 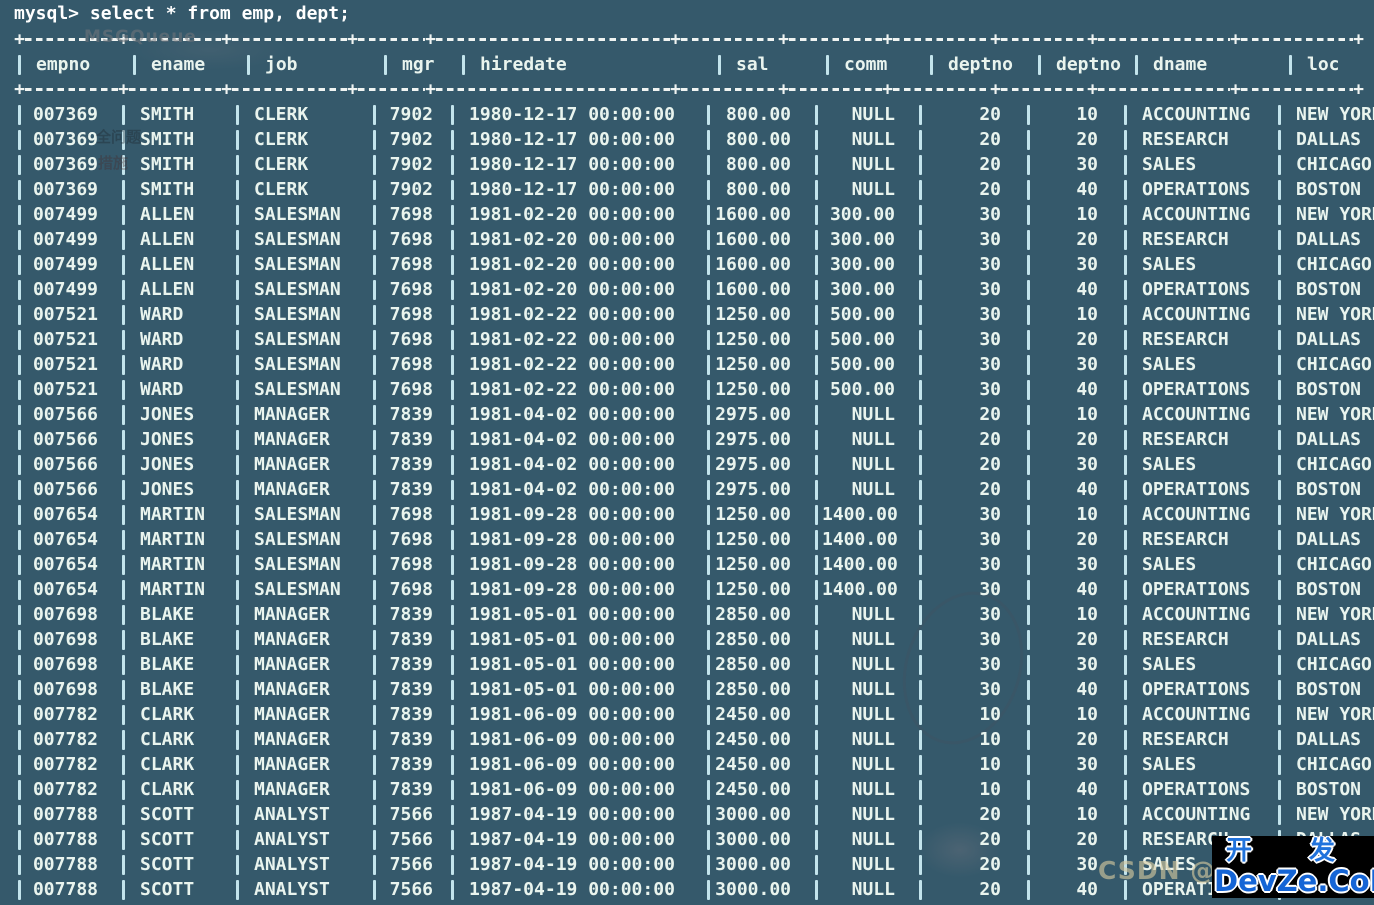 What do you see at coordinates (753, 789) in the screenshot?
I see `table-cell: 2450.00` at bounding box center [753, 789].